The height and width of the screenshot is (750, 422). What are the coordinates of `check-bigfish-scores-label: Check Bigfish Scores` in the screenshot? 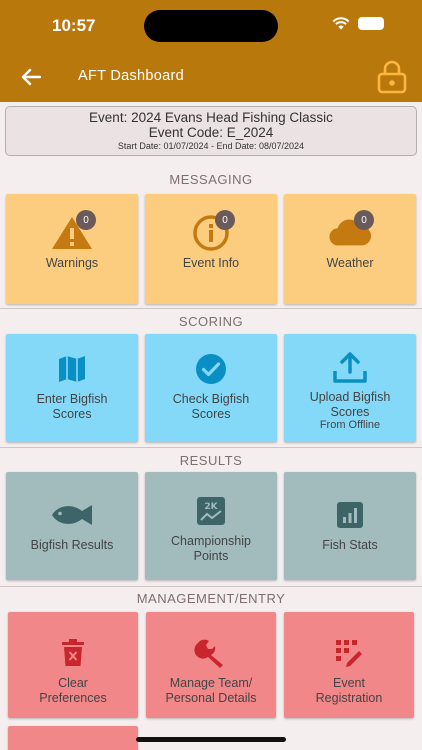 It's located at (211, 406).